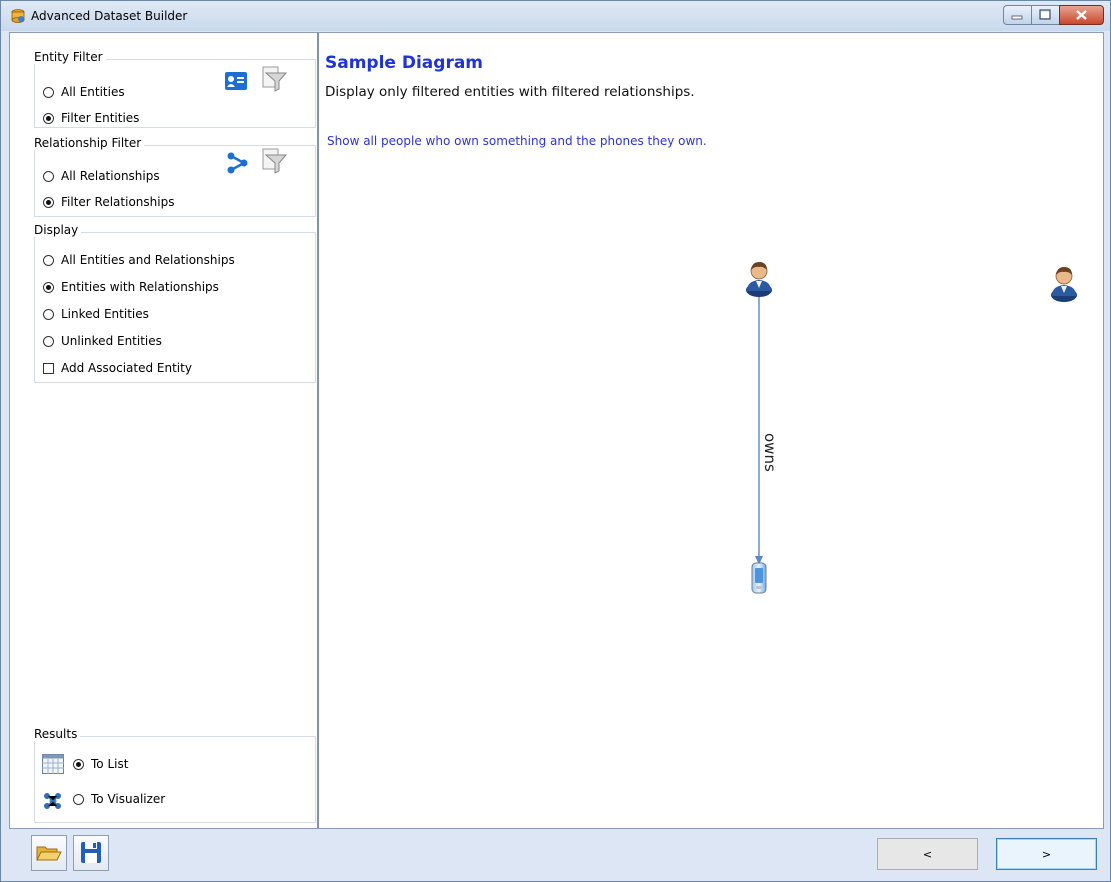 The height and width of the screenshot is (882, 1111). I want to click on next-button: >, so click(1046, 854).